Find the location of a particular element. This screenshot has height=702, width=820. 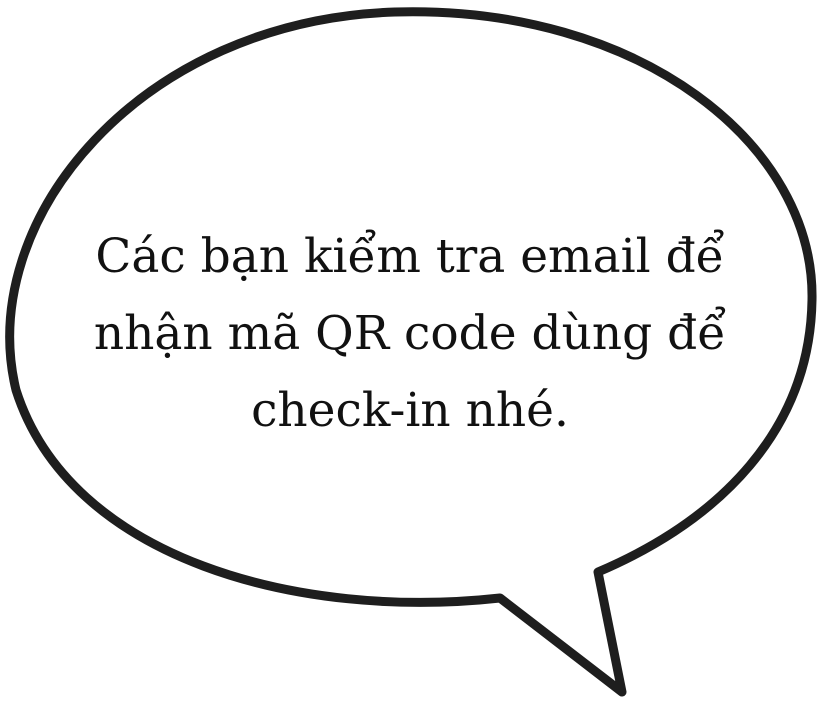

message-line-2: nhận mã QR code dùng để is located at coordinates (410, 333).